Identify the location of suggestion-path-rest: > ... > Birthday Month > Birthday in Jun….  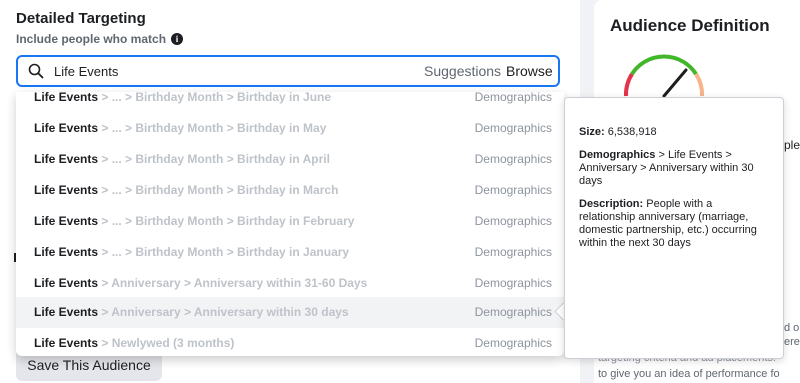
(215, 98).